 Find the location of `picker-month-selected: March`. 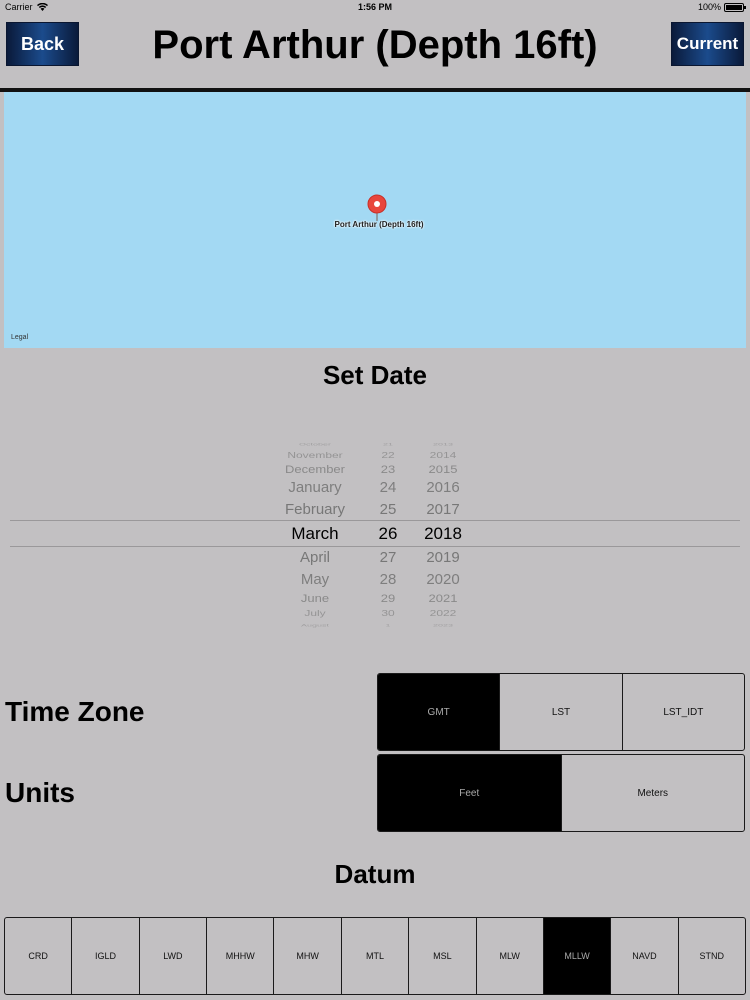

picker-month-selected: March is located at coordinates (315, 533).